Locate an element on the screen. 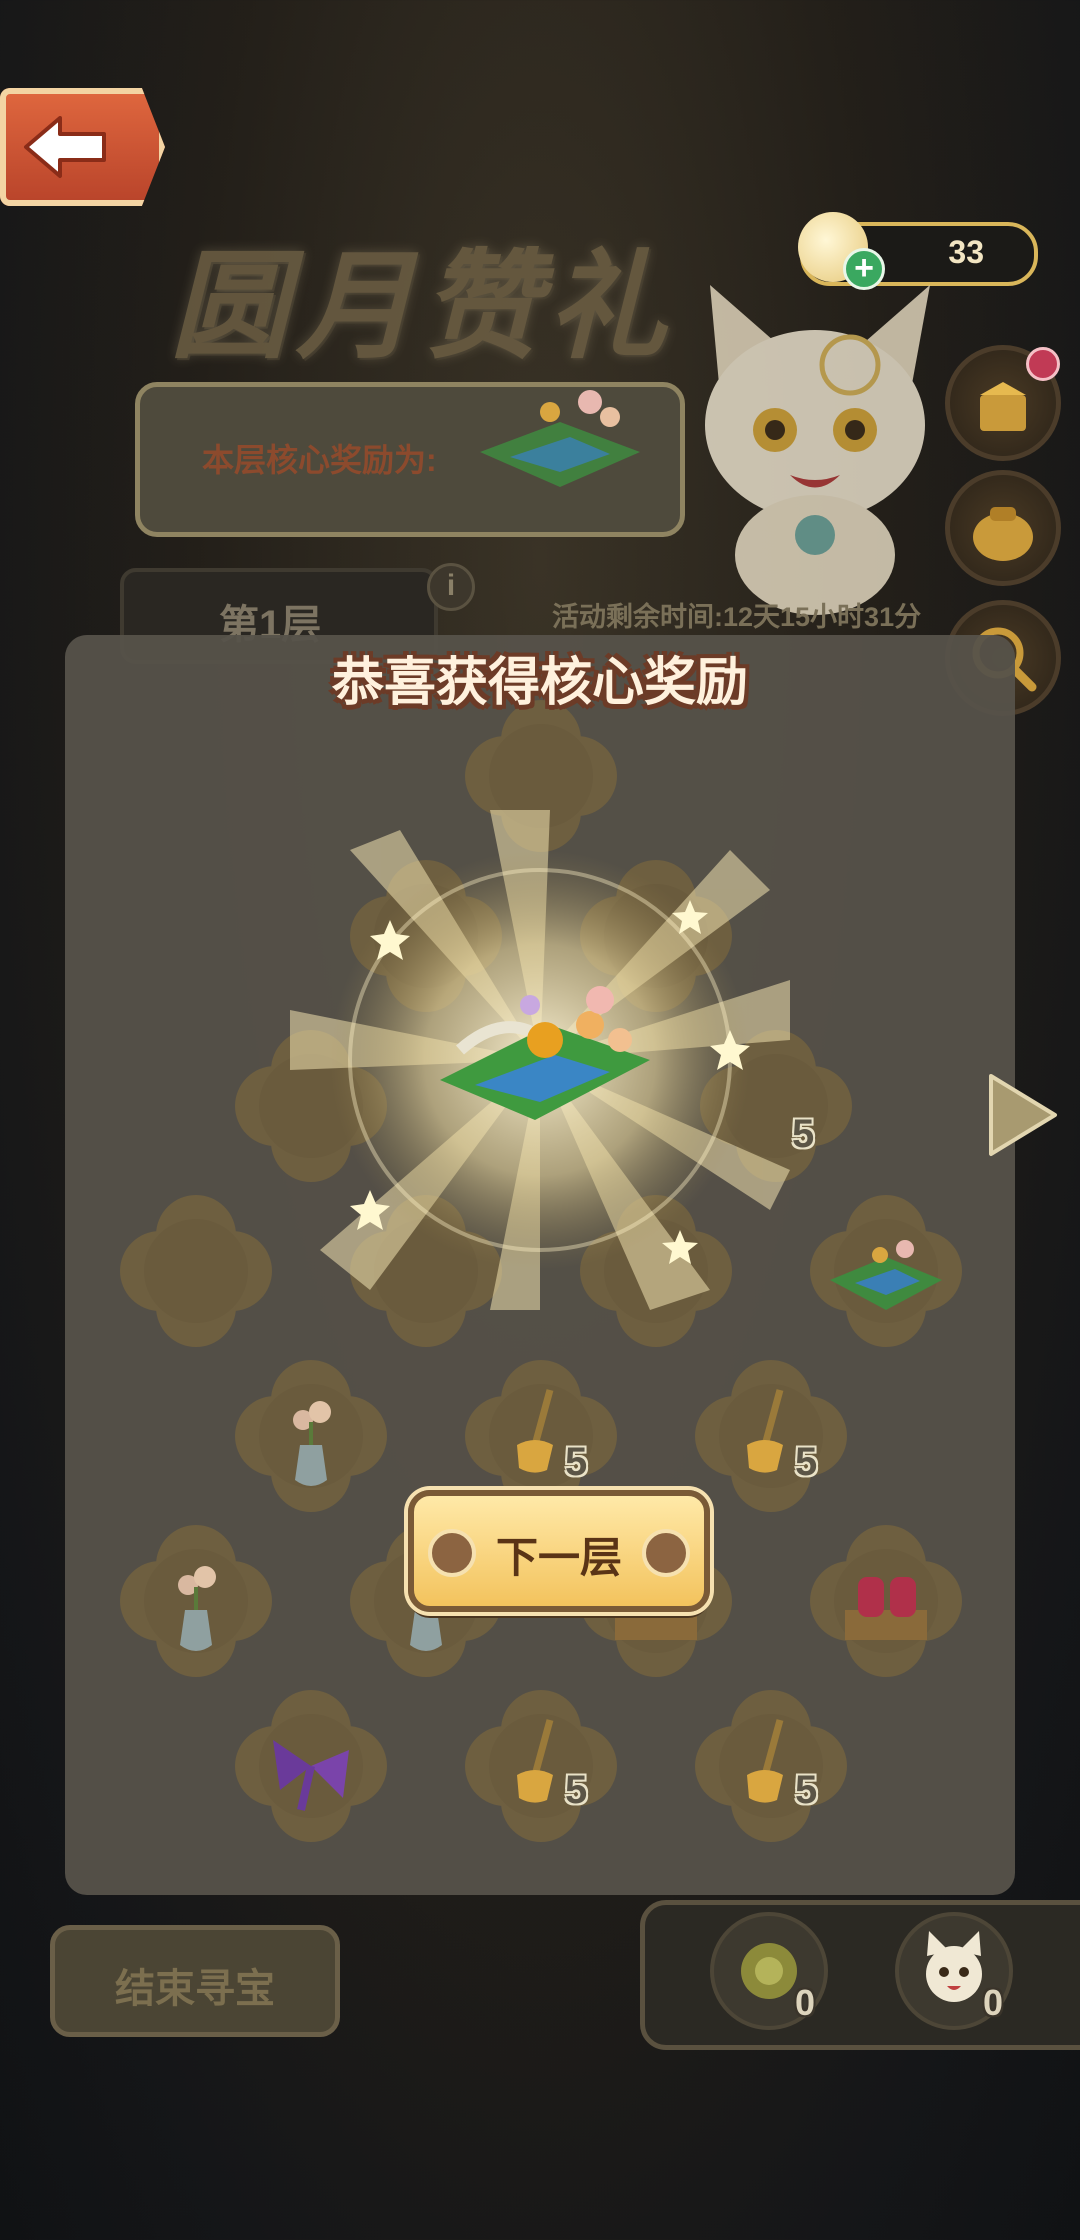 This screenshot has width=1080, height=2240. back-button is located at coordinates (82, 147).